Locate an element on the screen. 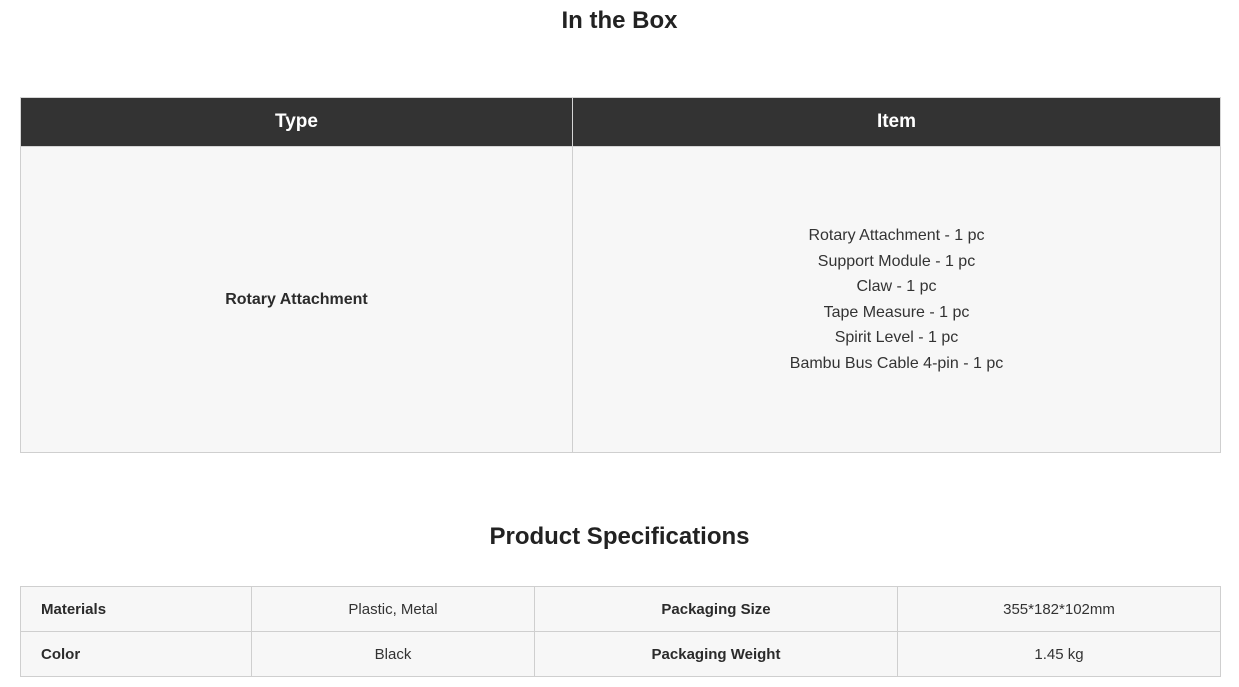 The width and height of the screenshot is (1239, 687). in-the-box-title: In the Box is located at coordinates (619, 20).